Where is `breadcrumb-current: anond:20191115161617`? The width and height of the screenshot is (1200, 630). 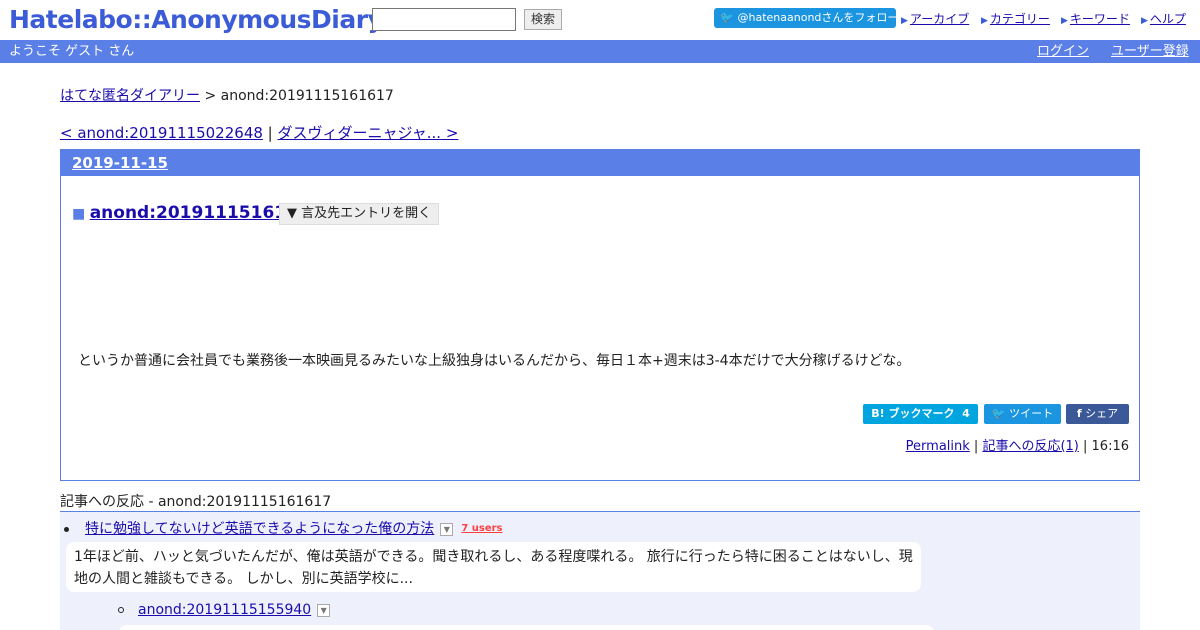 breadcrumb-current: anond:20191115161617 is located at coordinates (307, 96).